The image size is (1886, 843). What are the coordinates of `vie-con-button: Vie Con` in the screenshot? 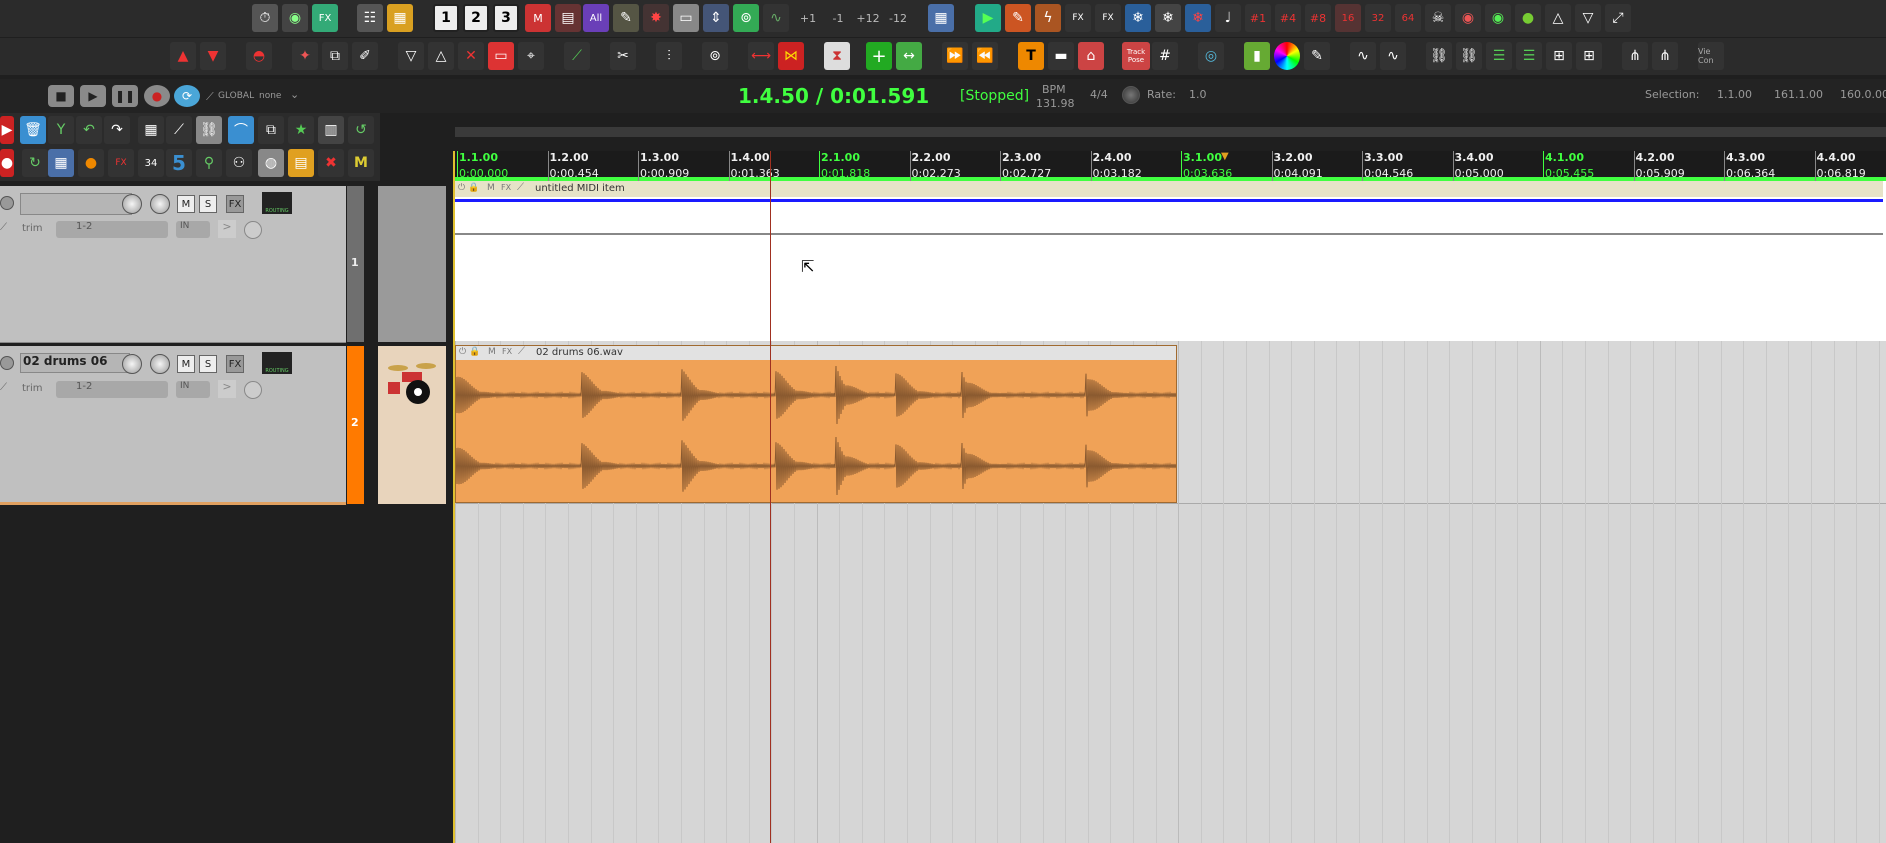 It's located at (1711, 56).